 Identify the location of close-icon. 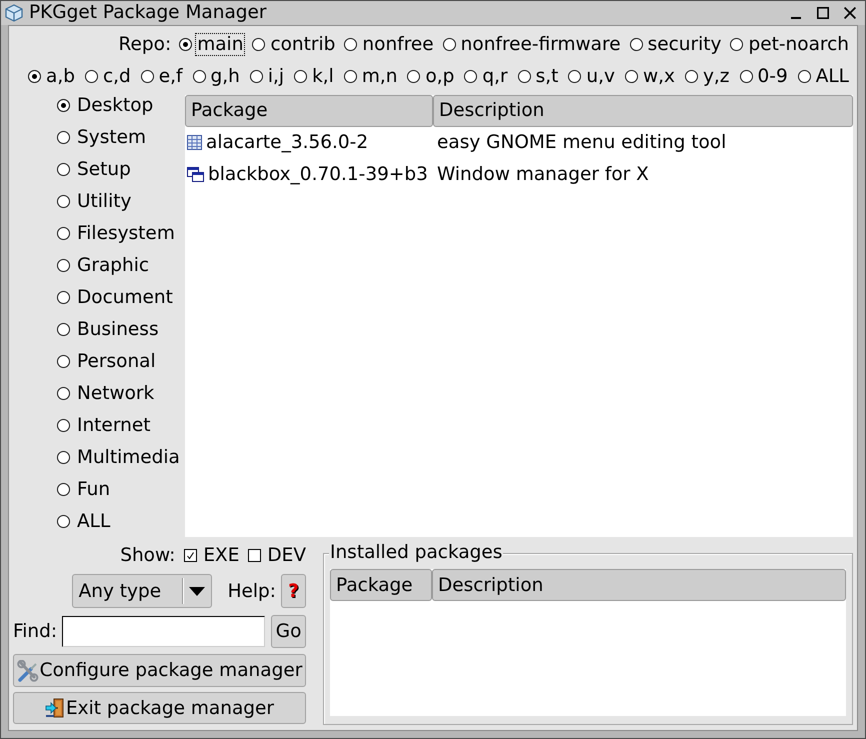
(850, 13).